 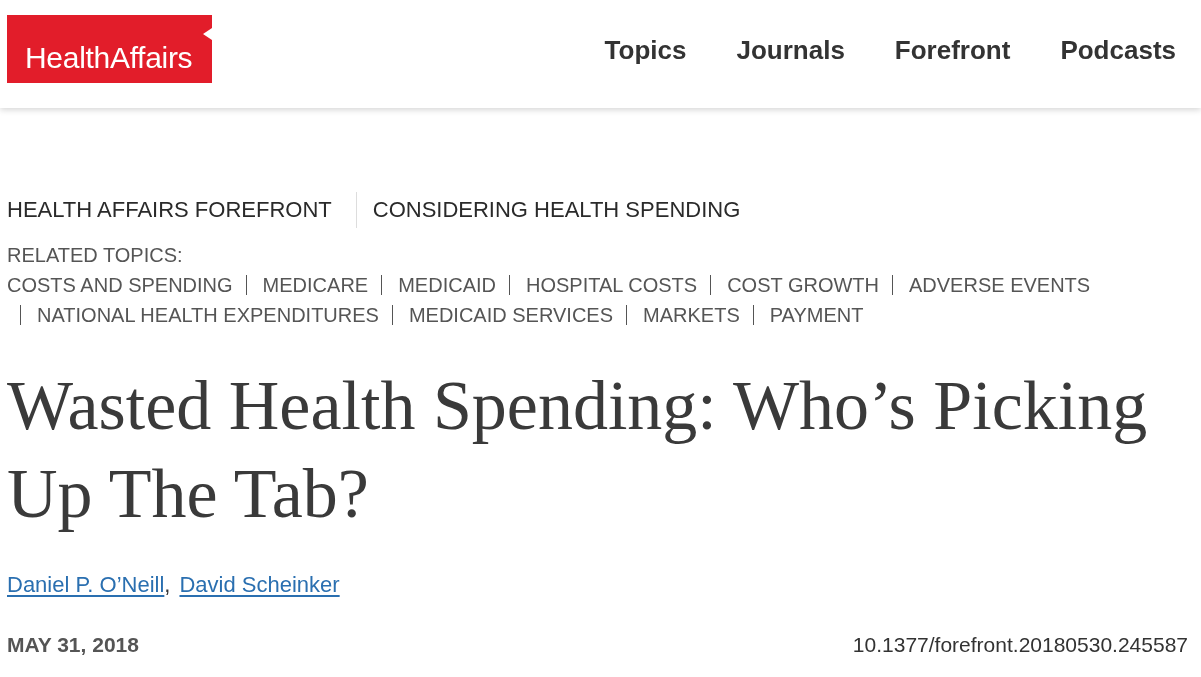 I want to click on related-topics-label: RELATED TOPICS:, so click(x=95, y=255).